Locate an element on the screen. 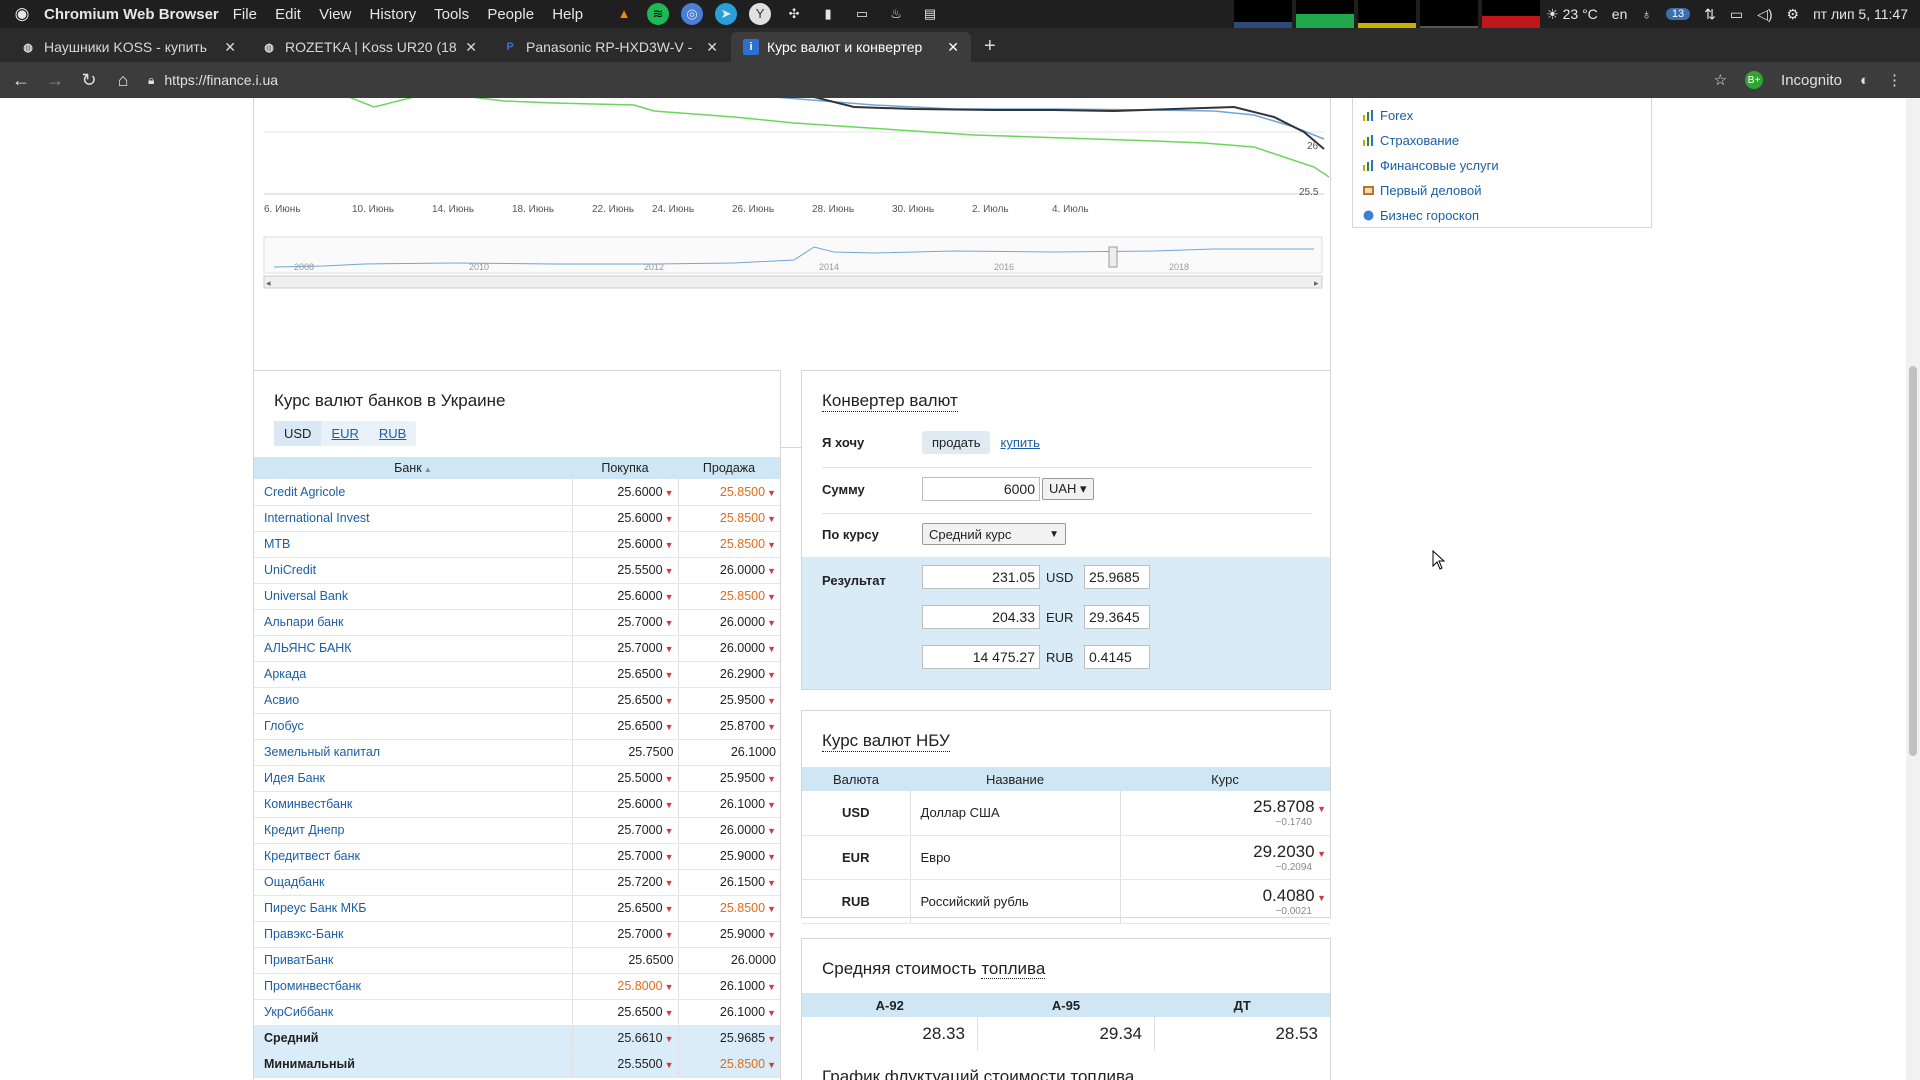 The image size is (1920, 1080). bank-name: Кредитвест банк is located at coordinates (413, 856).